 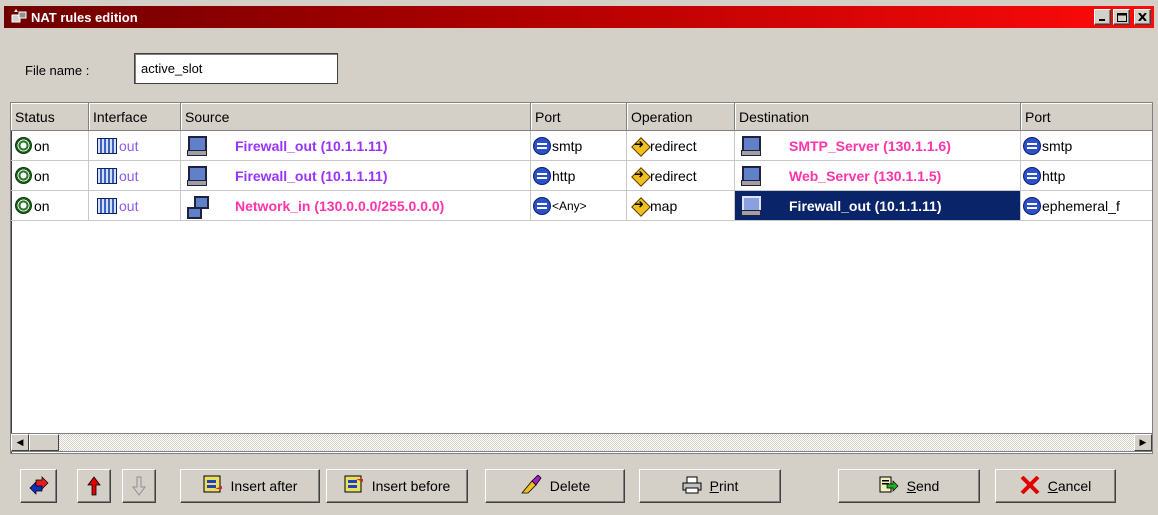 I want to click on arrow-down-icon, so click(x=139, y=486).